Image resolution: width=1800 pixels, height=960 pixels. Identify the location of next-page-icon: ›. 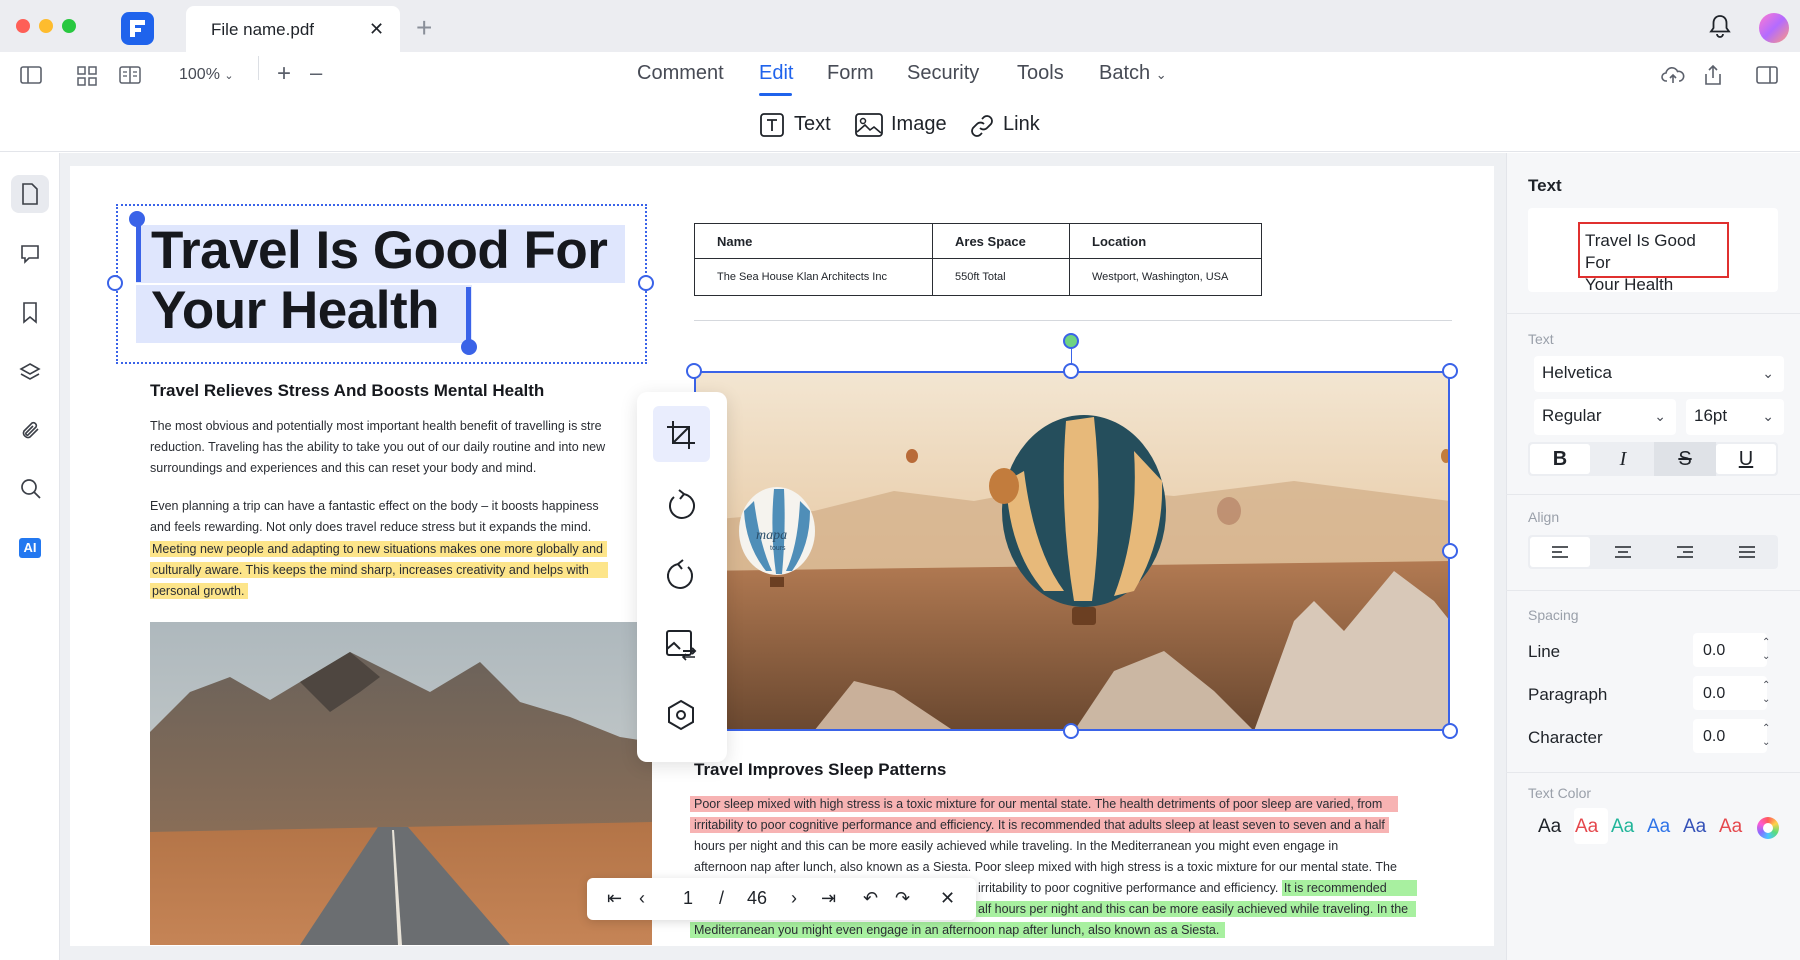
(794, 898).